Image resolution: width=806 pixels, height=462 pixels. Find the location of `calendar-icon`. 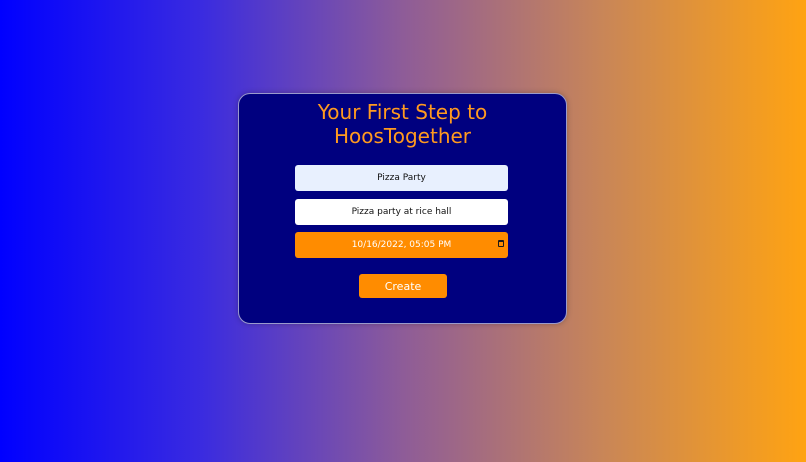

calendar-icon is located at coordinates (501, 243).